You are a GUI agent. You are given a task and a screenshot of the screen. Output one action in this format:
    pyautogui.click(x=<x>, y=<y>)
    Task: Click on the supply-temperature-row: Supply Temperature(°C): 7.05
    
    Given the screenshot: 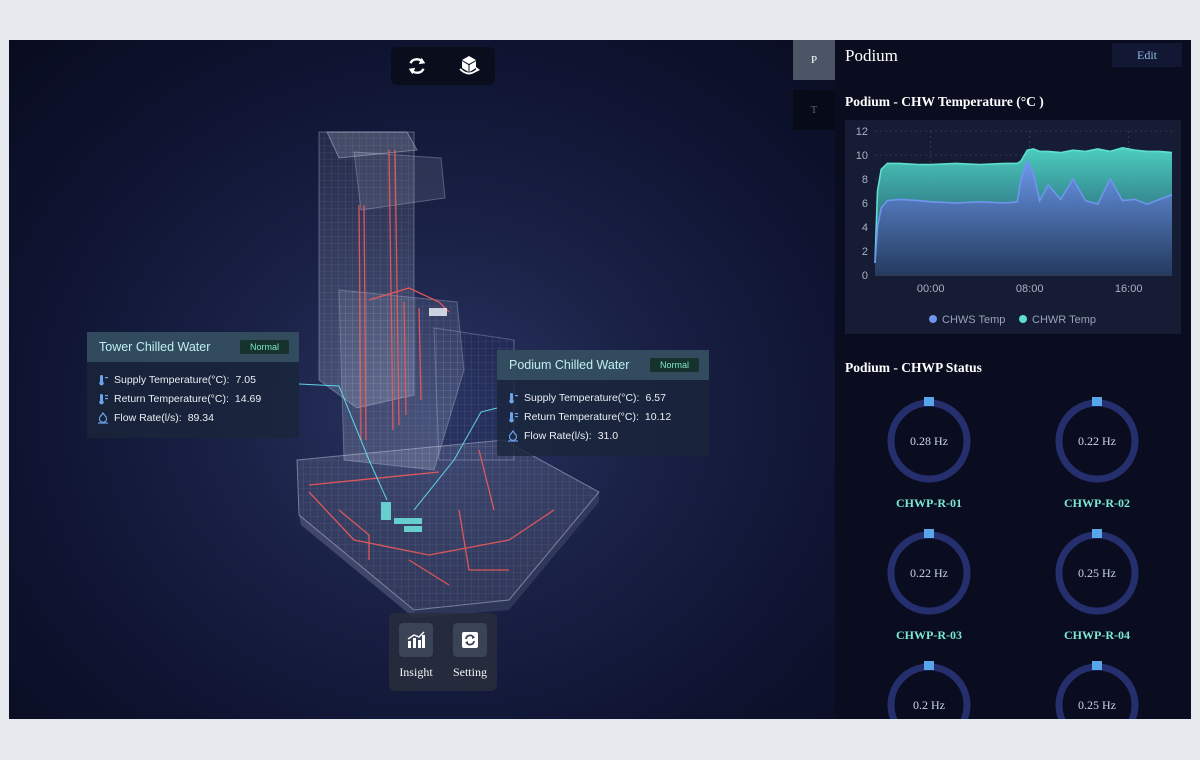 What is the action you would take?
    pyautogui.click(x=198, y=379)
    